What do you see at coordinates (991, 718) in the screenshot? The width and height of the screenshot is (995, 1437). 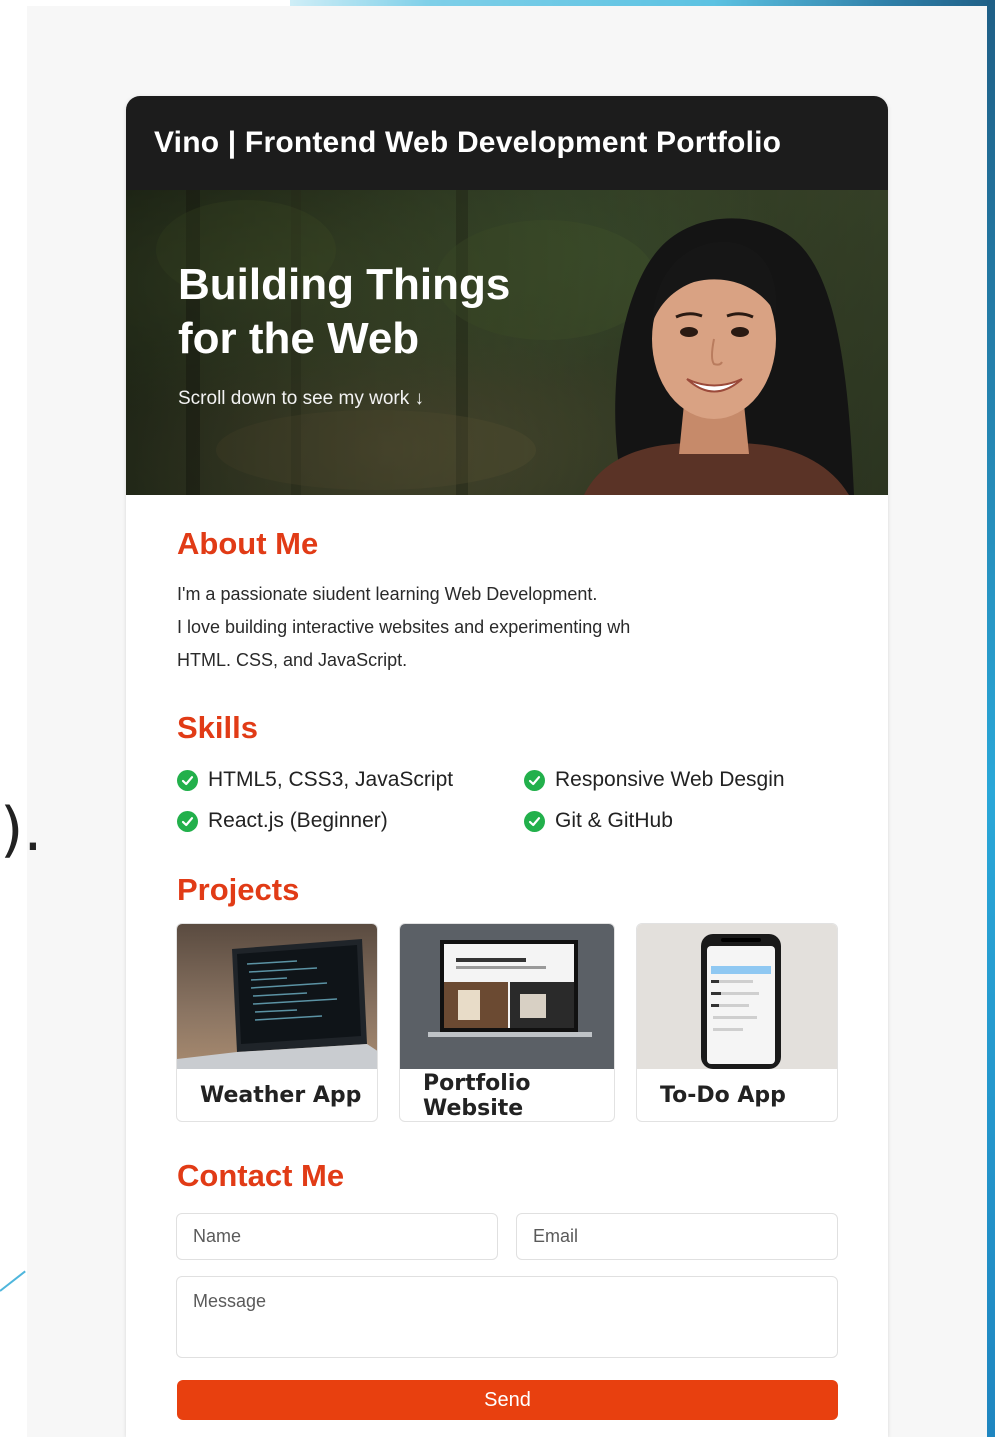 I see `slide-right-edge` at bounding box center [991, 718].